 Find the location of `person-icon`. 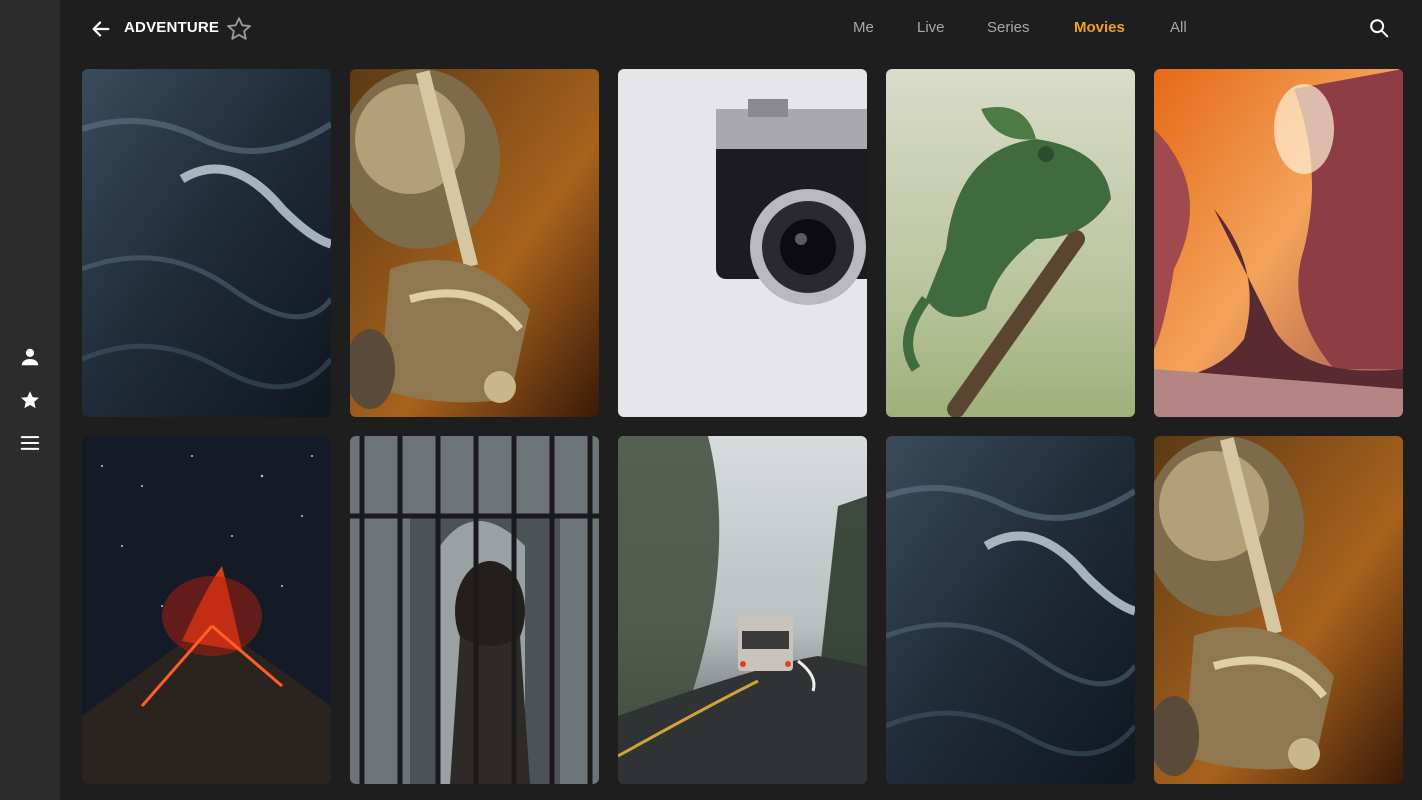

person-icon is located at coordinates (30, 357).